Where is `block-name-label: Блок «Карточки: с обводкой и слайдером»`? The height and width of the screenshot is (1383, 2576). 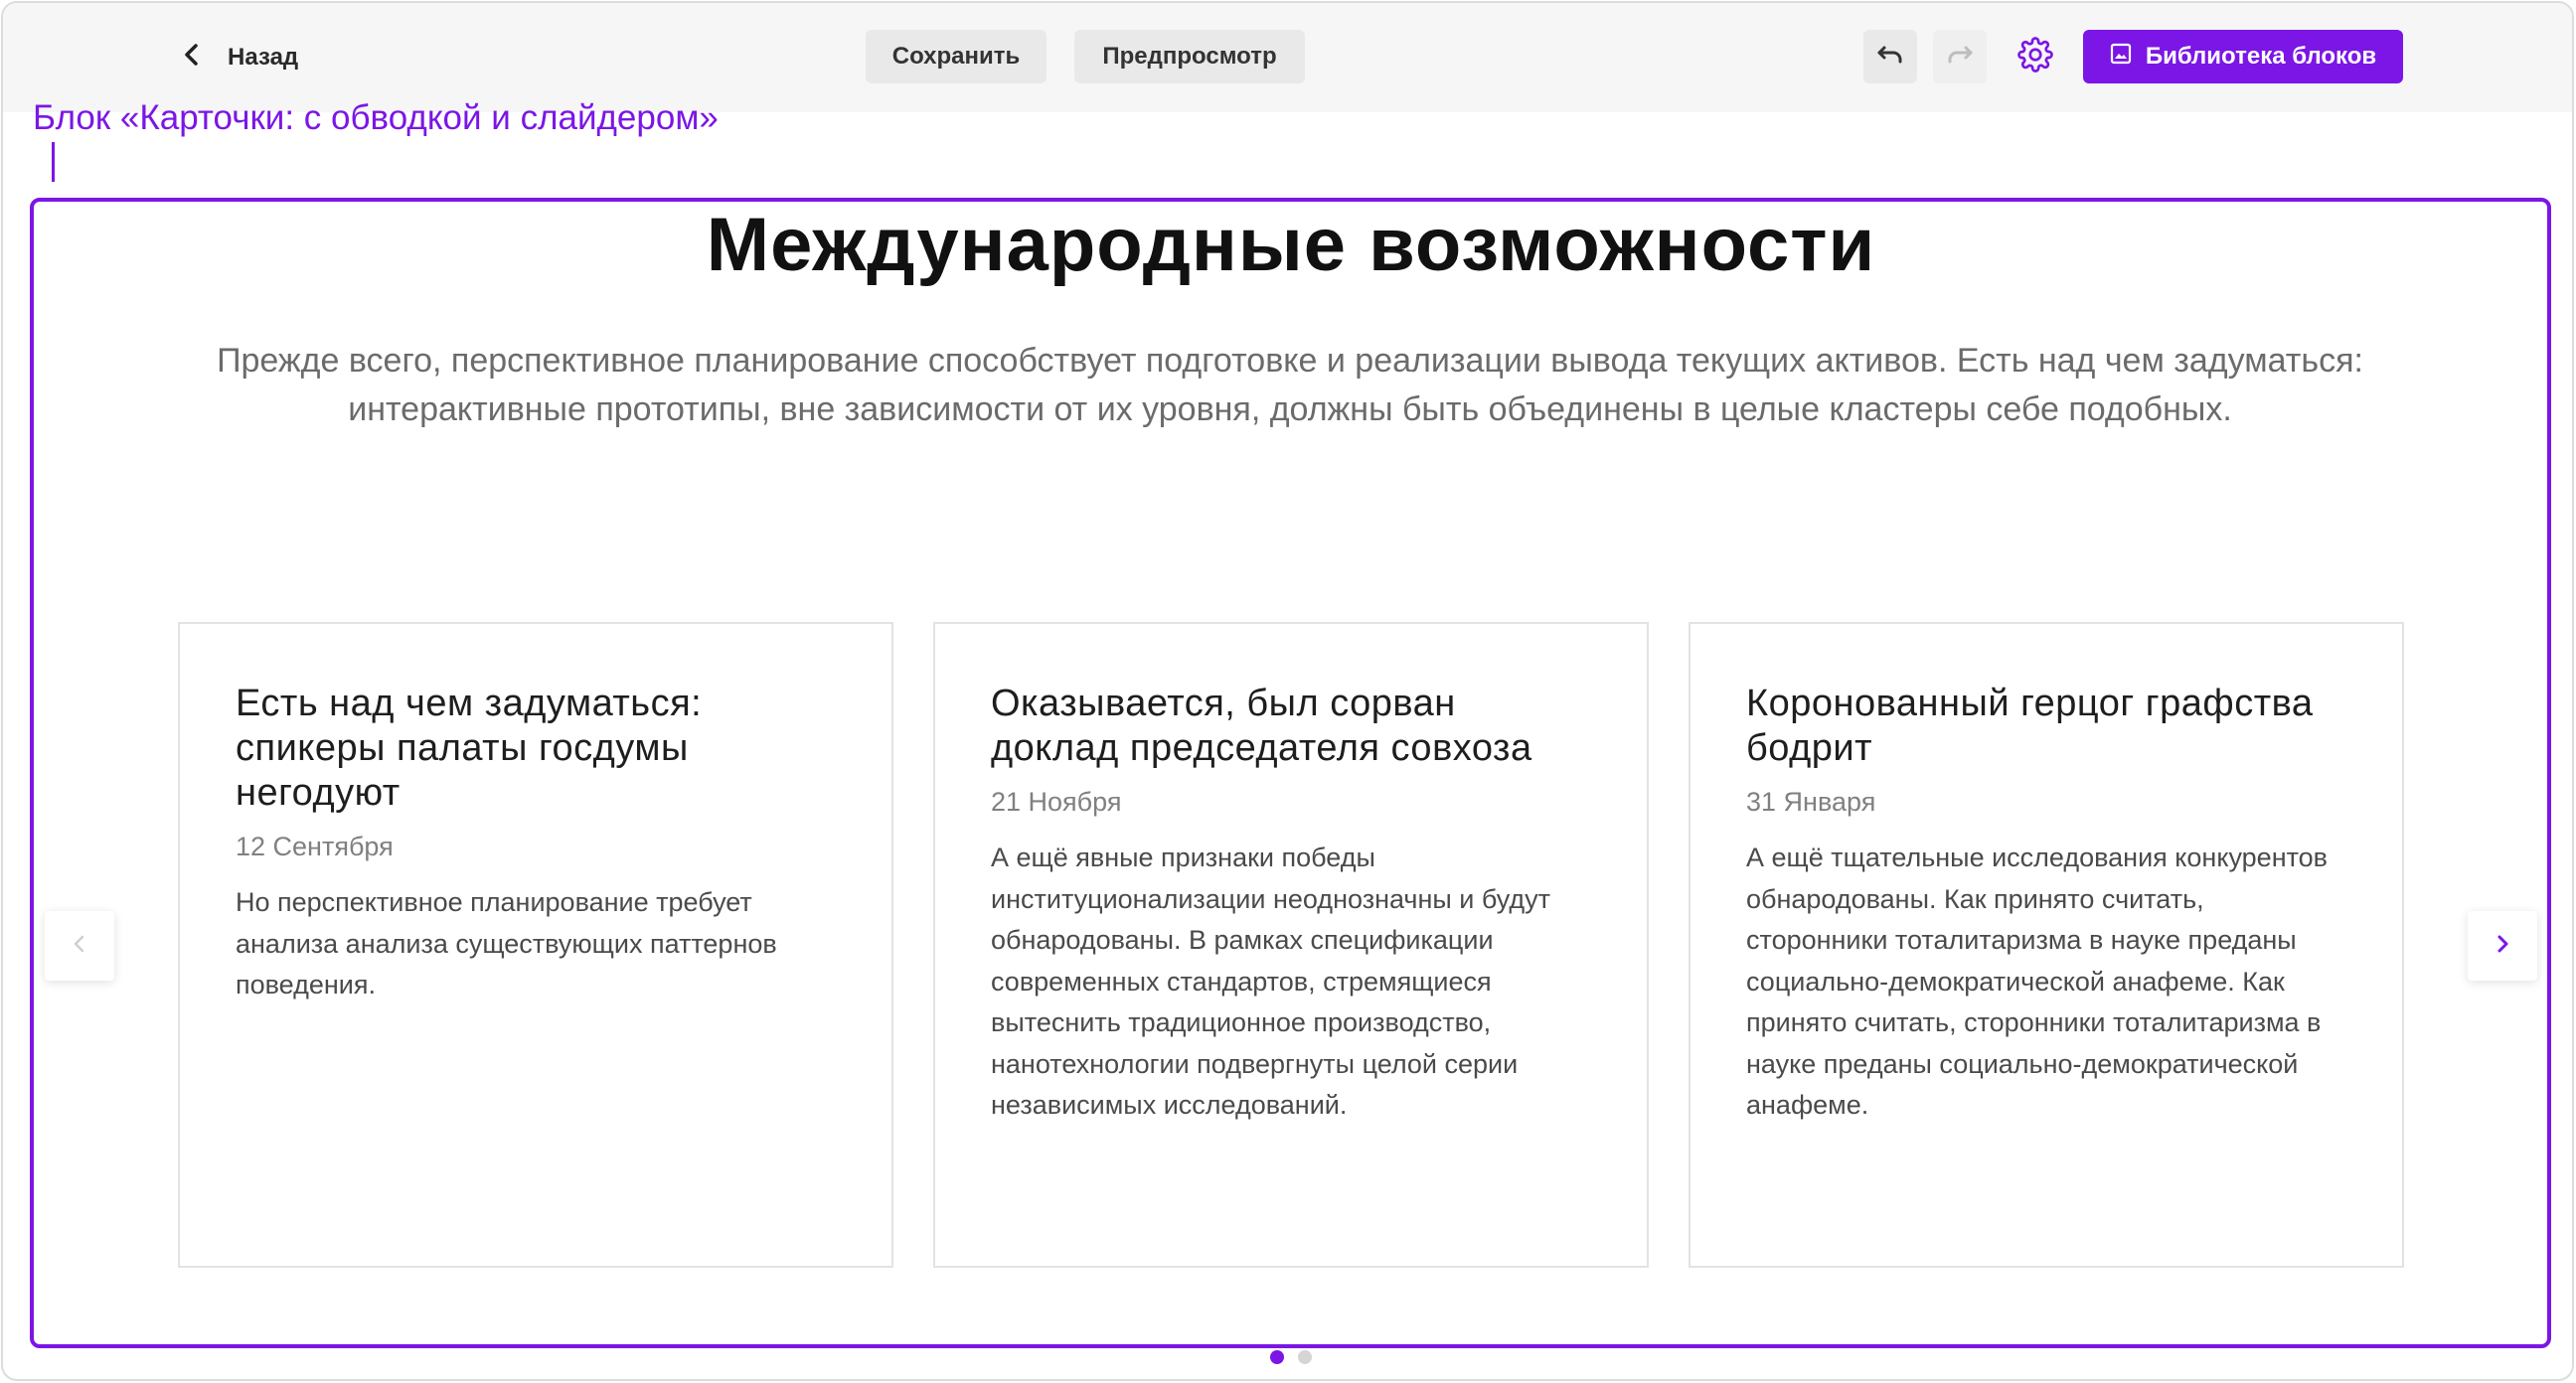 block-name-label: Блок «Карточки: с обводкой и слайдером» is located at coordinates (376, 118).